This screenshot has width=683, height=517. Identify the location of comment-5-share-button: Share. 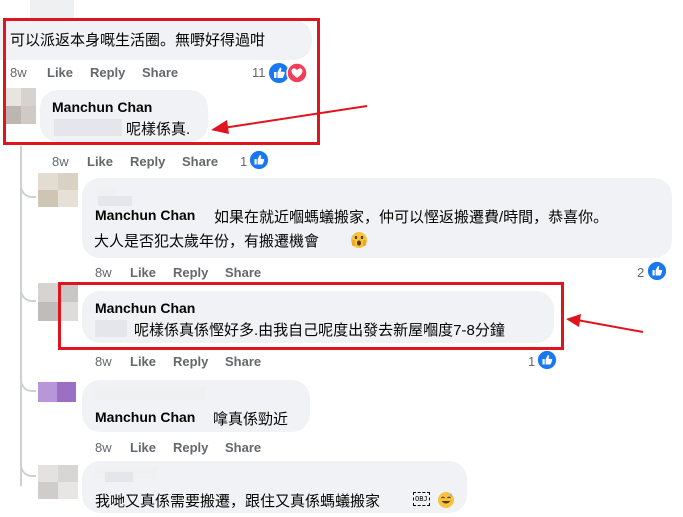
(243, 447).